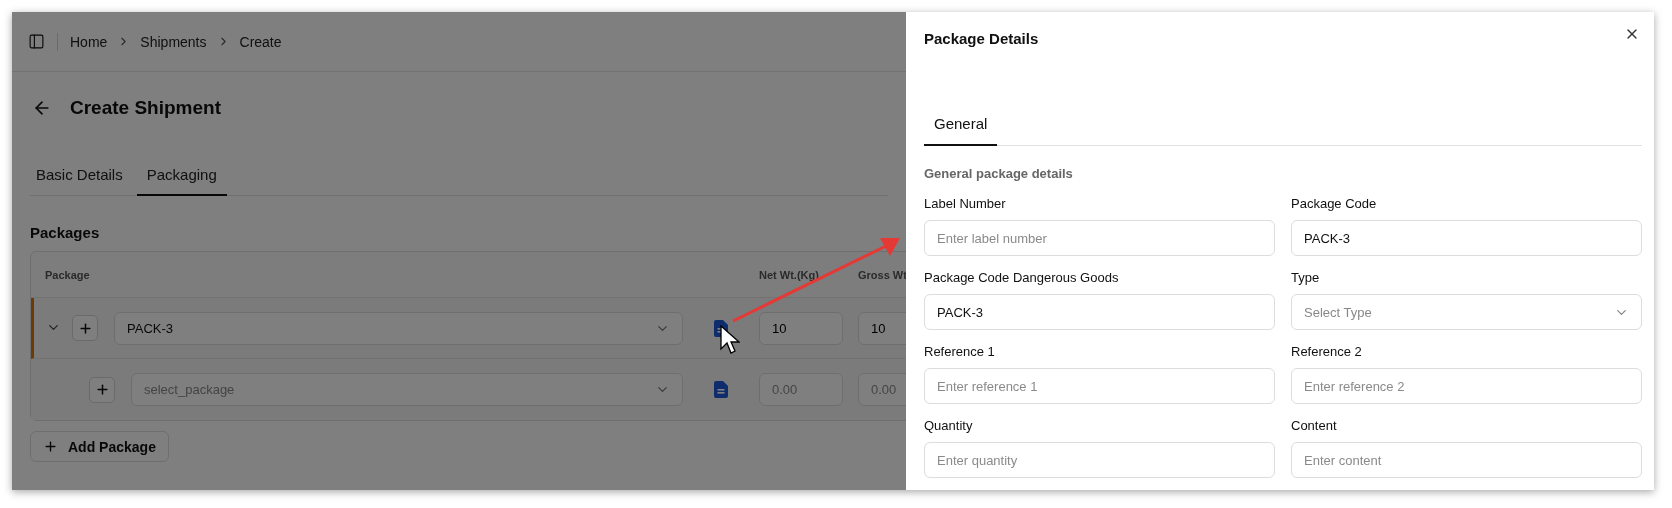  I want to click on input-field: Enter label number, so click(1099, 238).